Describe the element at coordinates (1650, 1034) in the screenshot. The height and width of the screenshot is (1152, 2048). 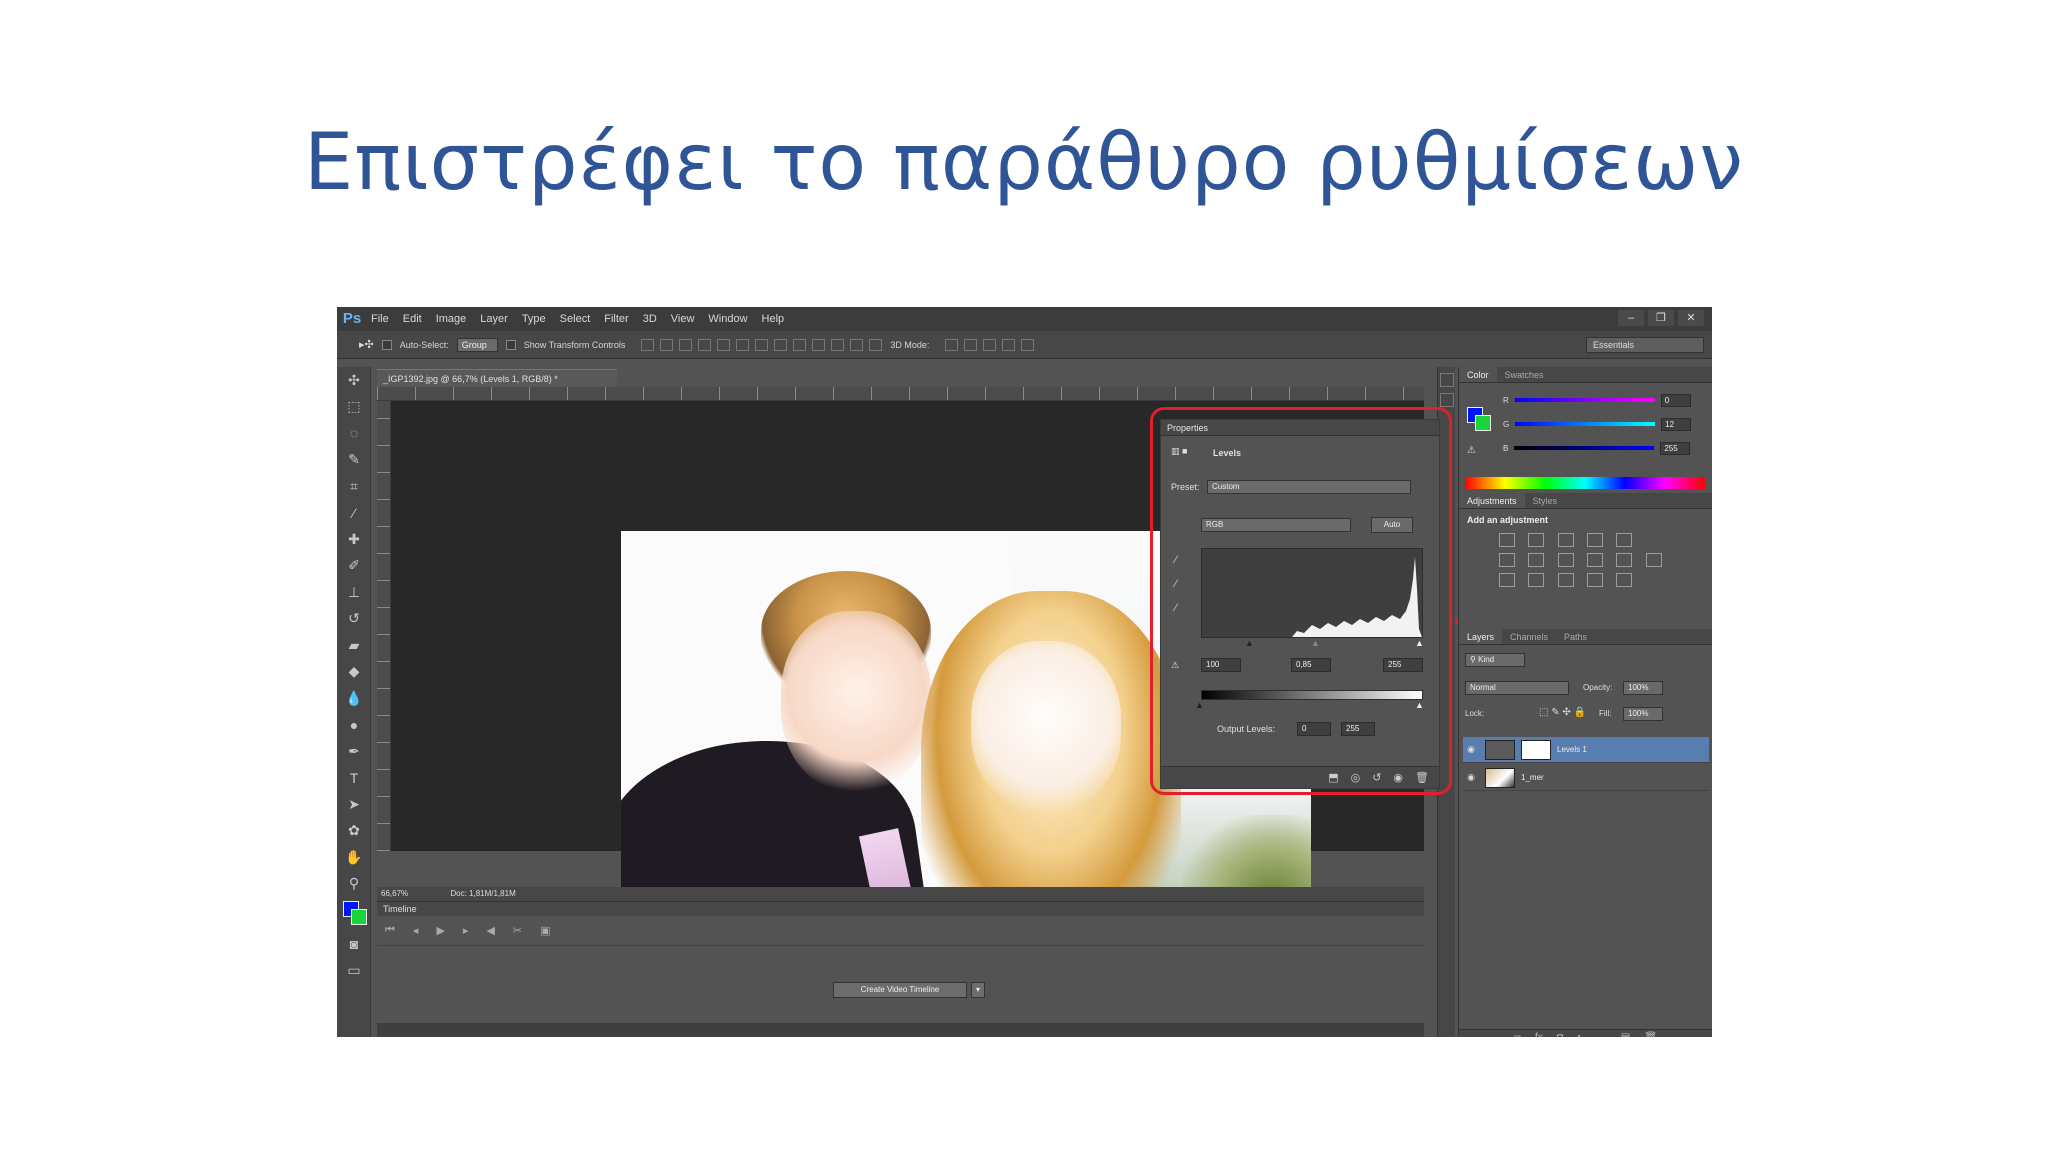
I see `delete-layer-icon: 🗑` at that location.